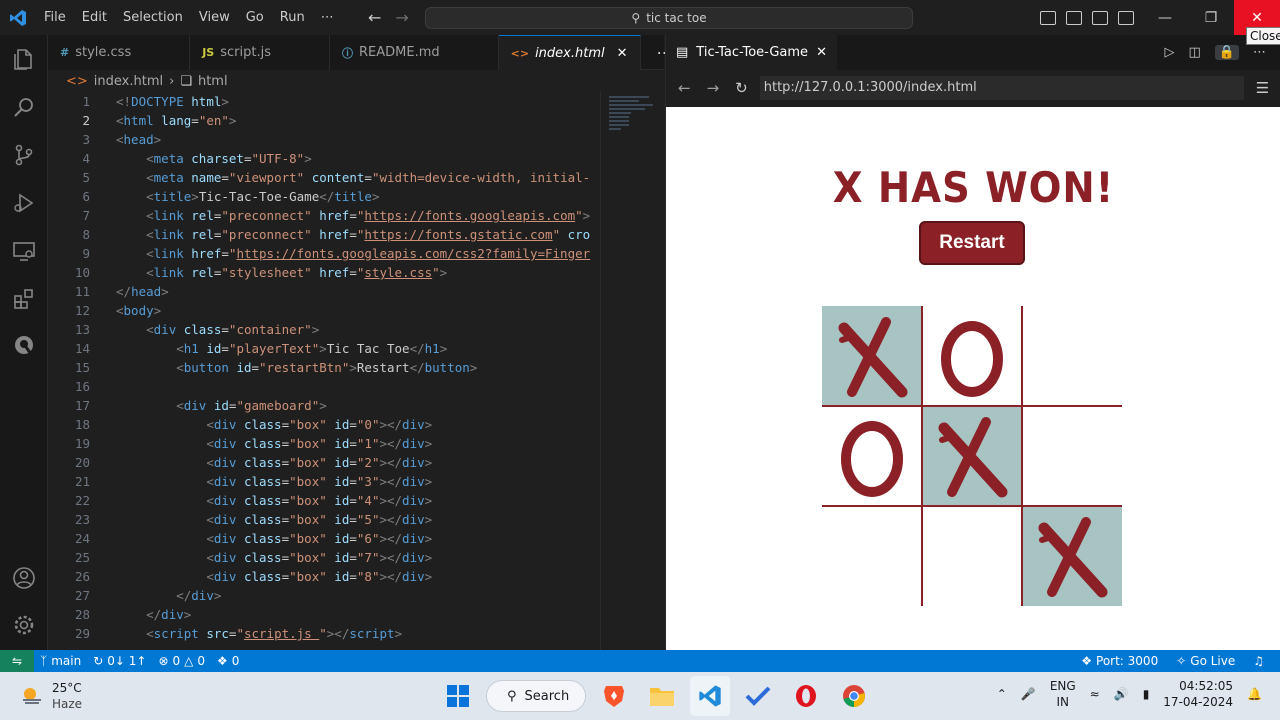  I want to click on ports-indicator: ❖ 0, so click(228, 661).